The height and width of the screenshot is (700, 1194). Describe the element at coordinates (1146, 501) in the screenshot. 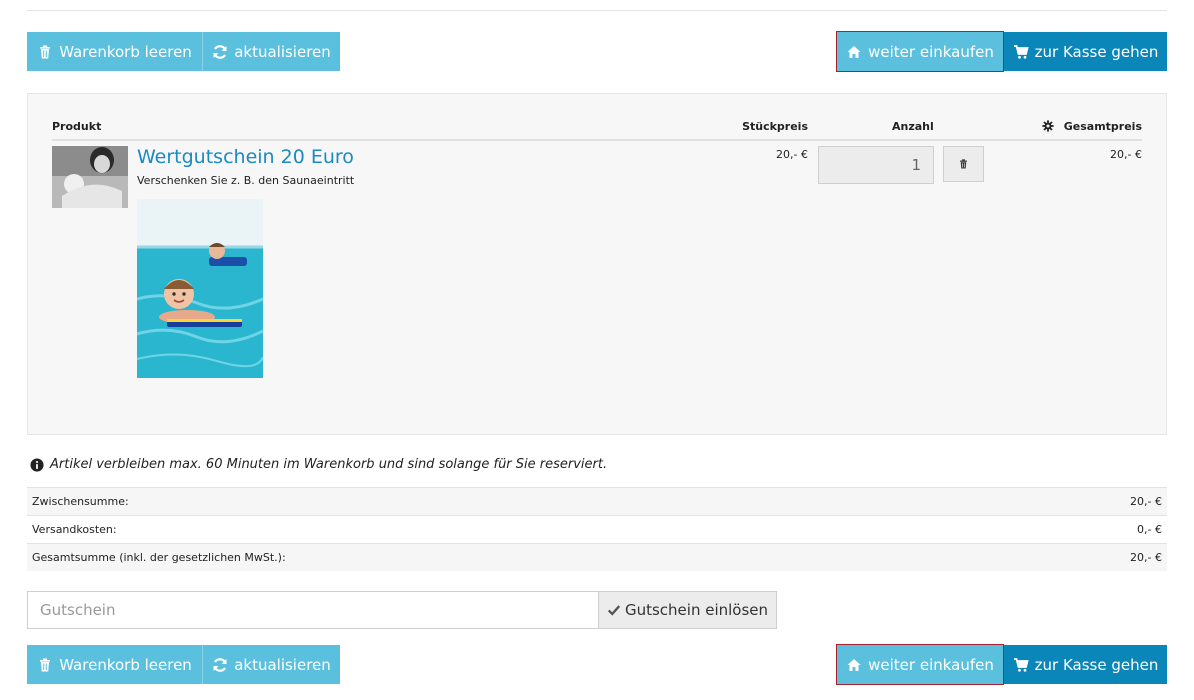

I see `subtotal-value: 20,- €` at that location.